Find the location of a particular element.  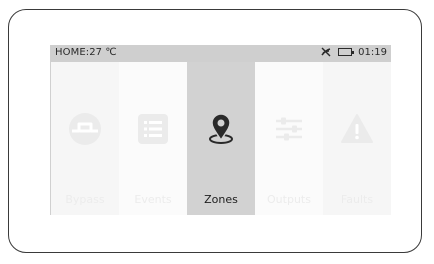

sliders-icon is located at coordinates (289, 129).